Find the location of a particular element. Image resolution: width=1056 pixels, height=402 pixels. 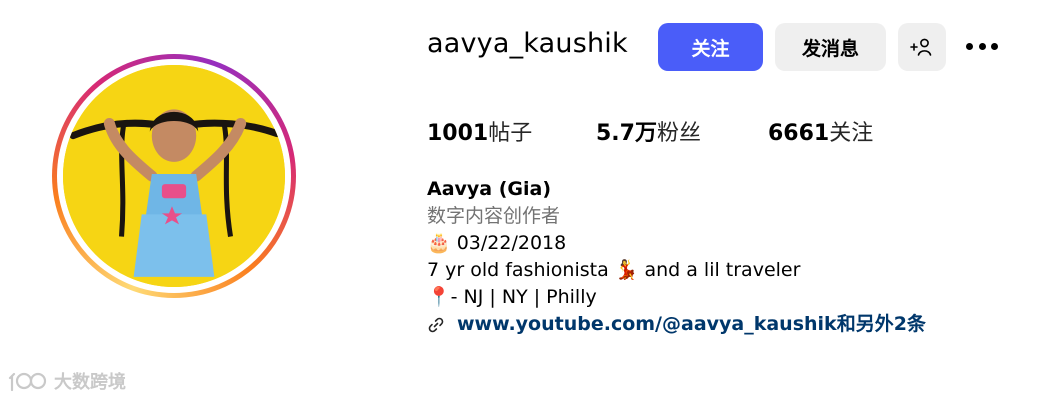

stat-followers-label: 粉丝 is located at coordinates (678, 133).